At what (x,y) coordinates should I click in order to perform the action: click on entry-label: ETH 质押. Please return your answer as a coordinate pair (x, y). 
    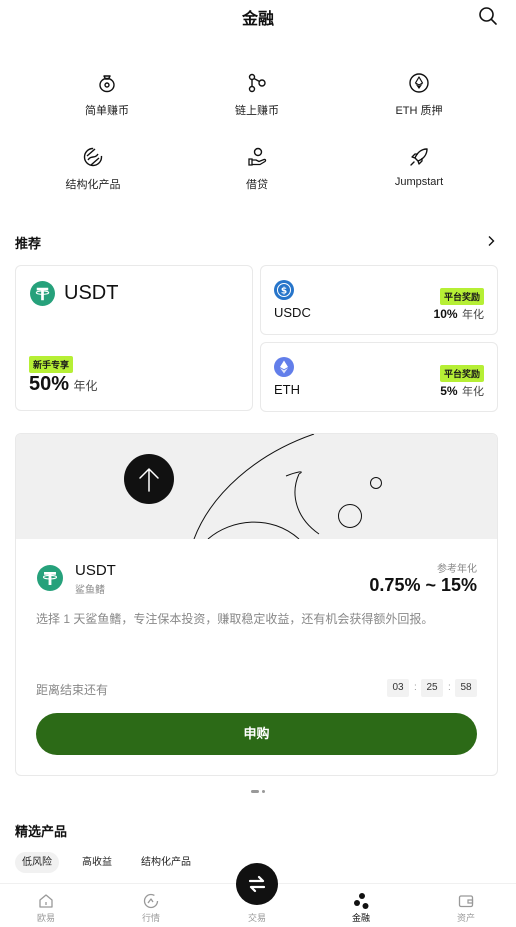
    Looking at the image, I should click on (419, 111).